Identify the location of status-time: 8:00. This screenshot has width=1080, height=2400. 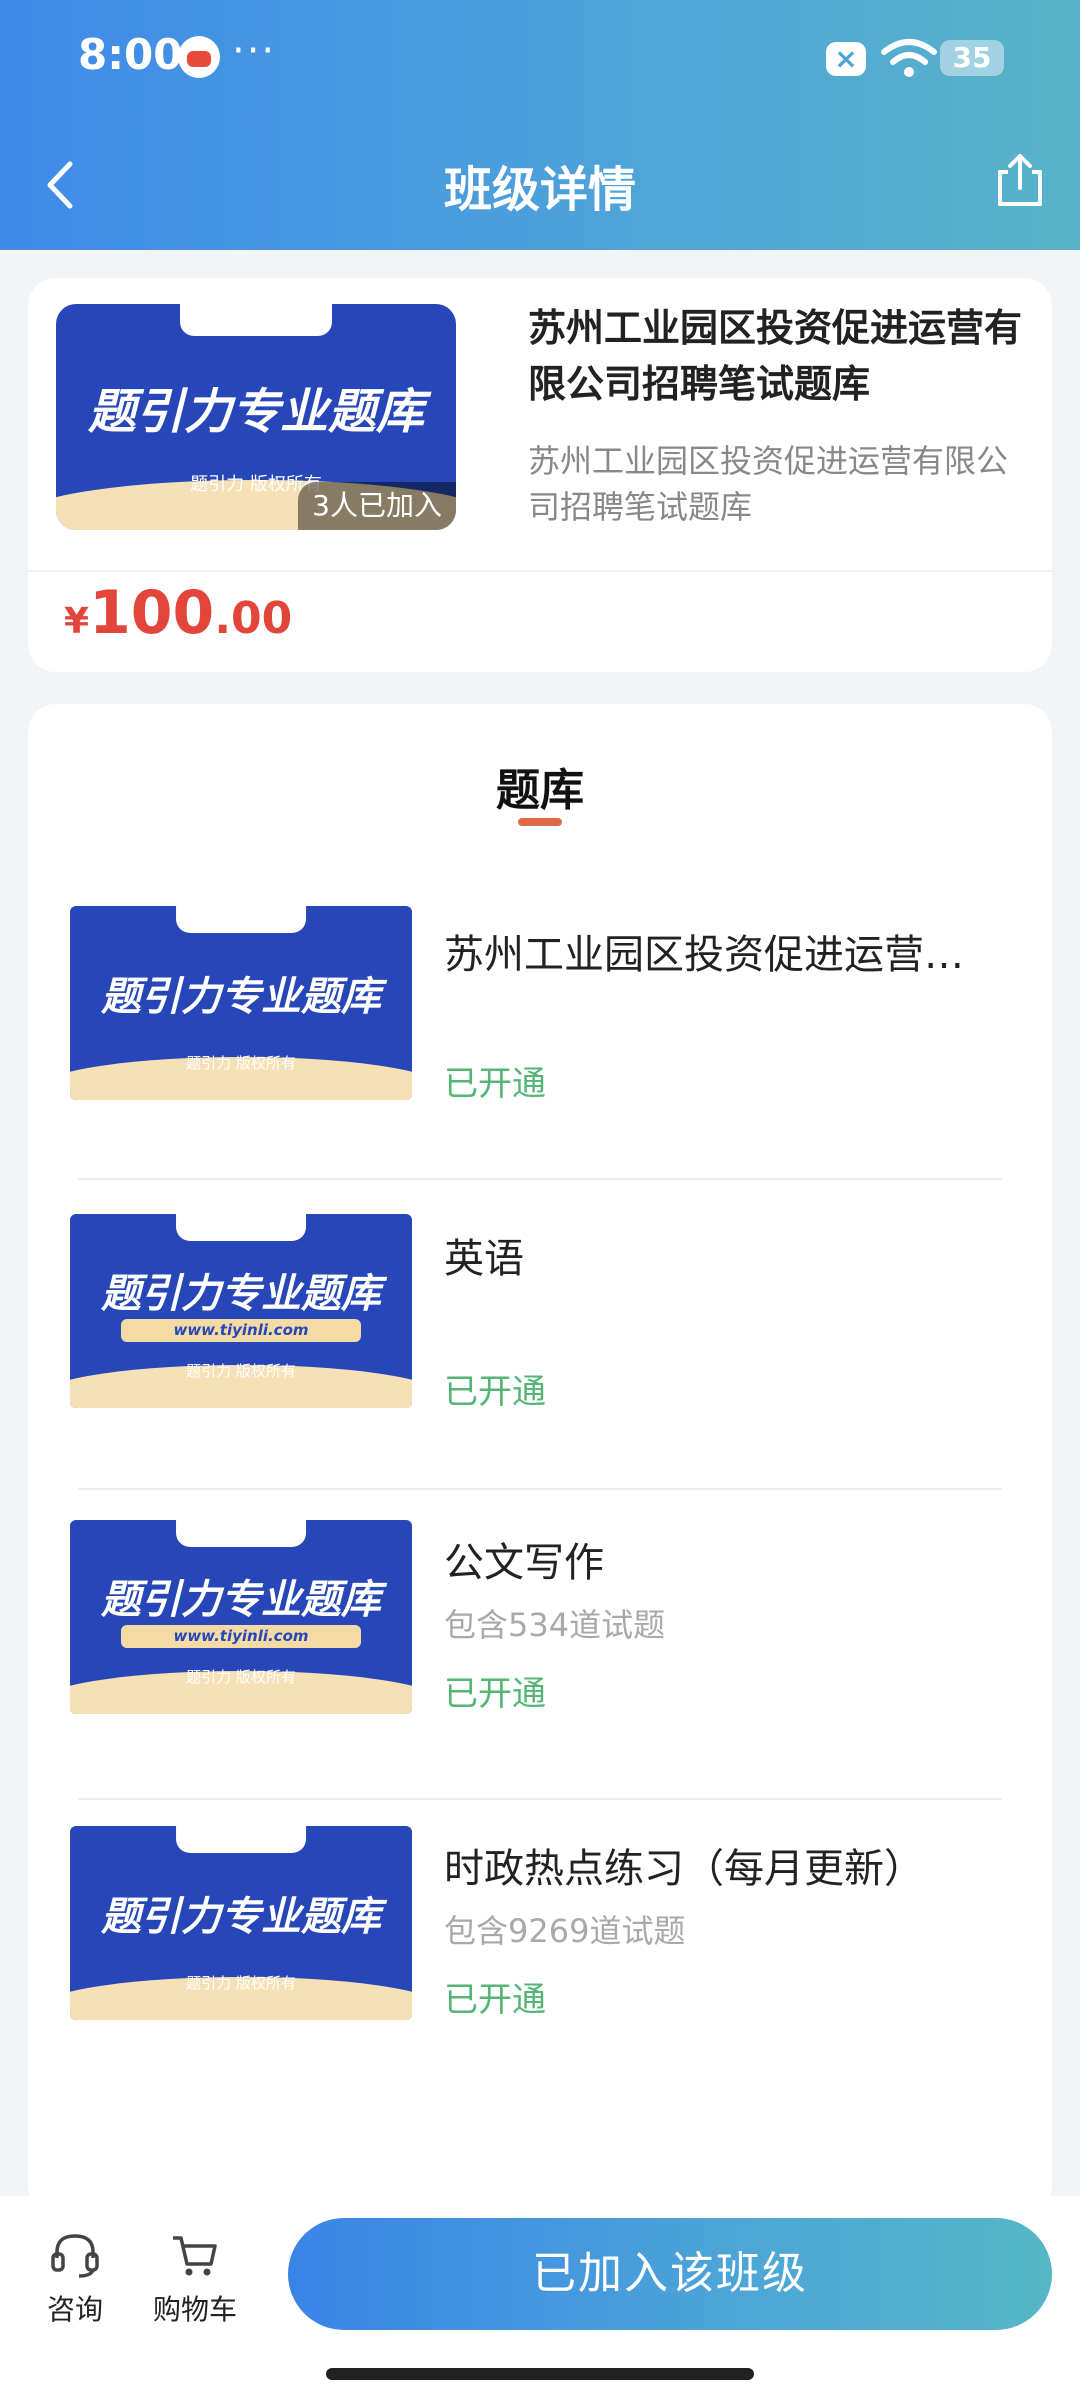
(130, 54).